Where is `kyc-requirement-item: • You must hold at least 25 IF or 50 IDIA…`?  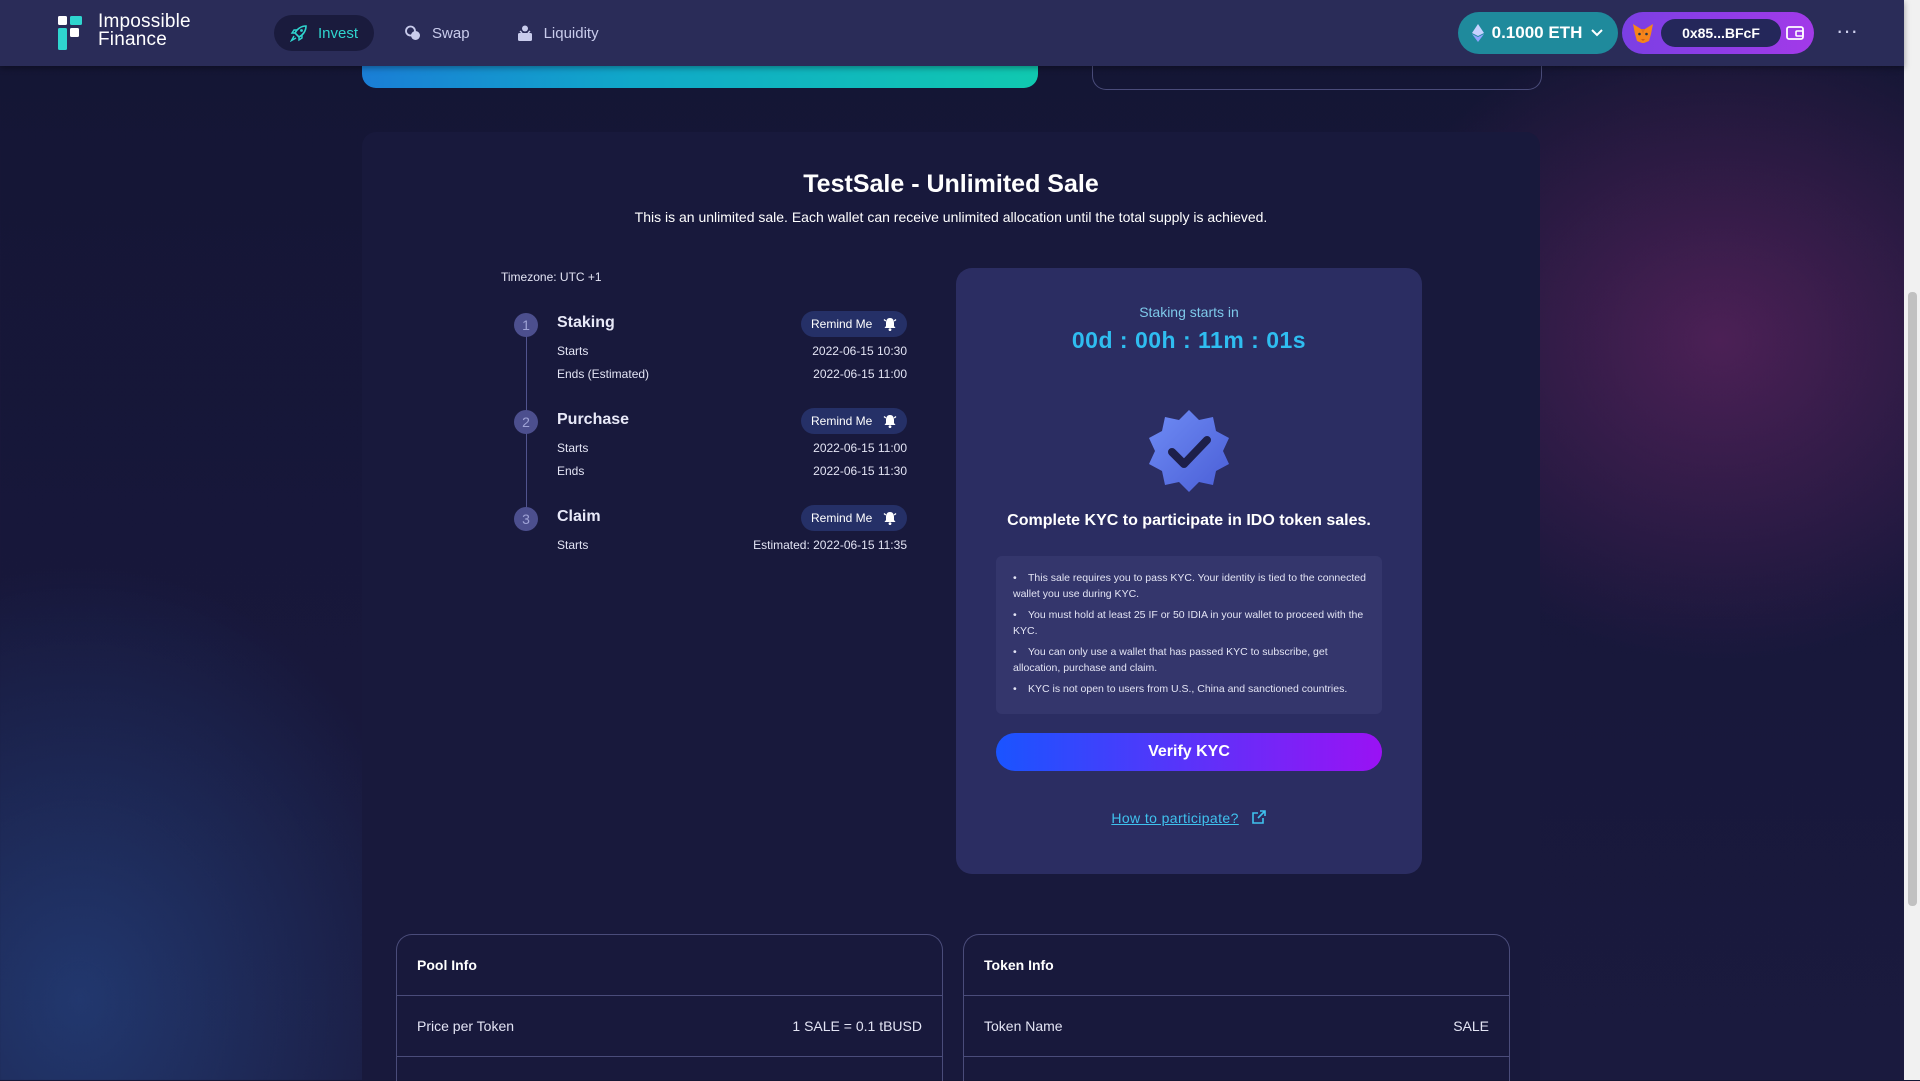 kyc-requirement-item: • You must hold at least 25 IF or 50 IDIA… is located at coordinates (1188, 623).